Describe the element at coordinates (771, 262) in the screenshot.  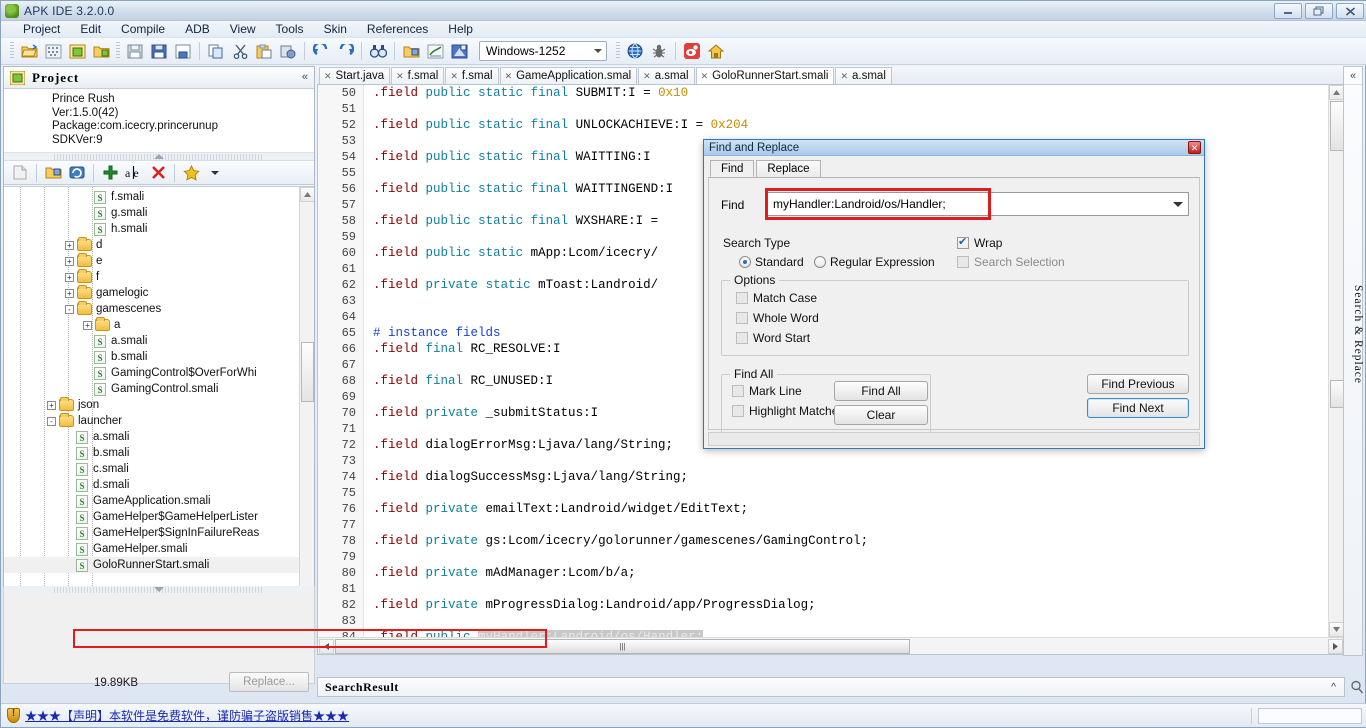
I see `radio-standard: Standard` at that location.